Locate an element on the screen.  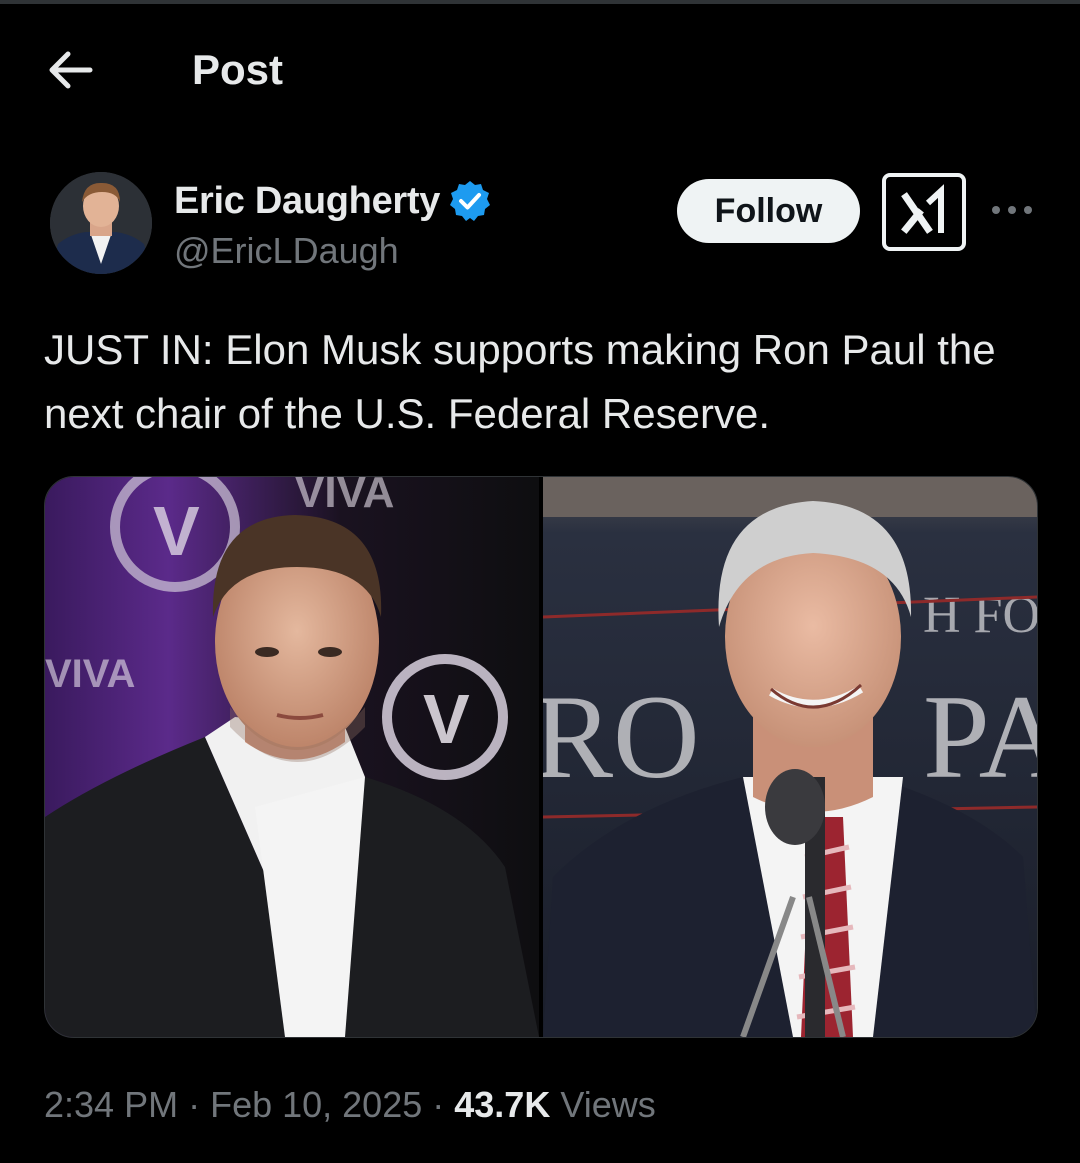
svg-text: H FO is located at coordinates (980, 615).